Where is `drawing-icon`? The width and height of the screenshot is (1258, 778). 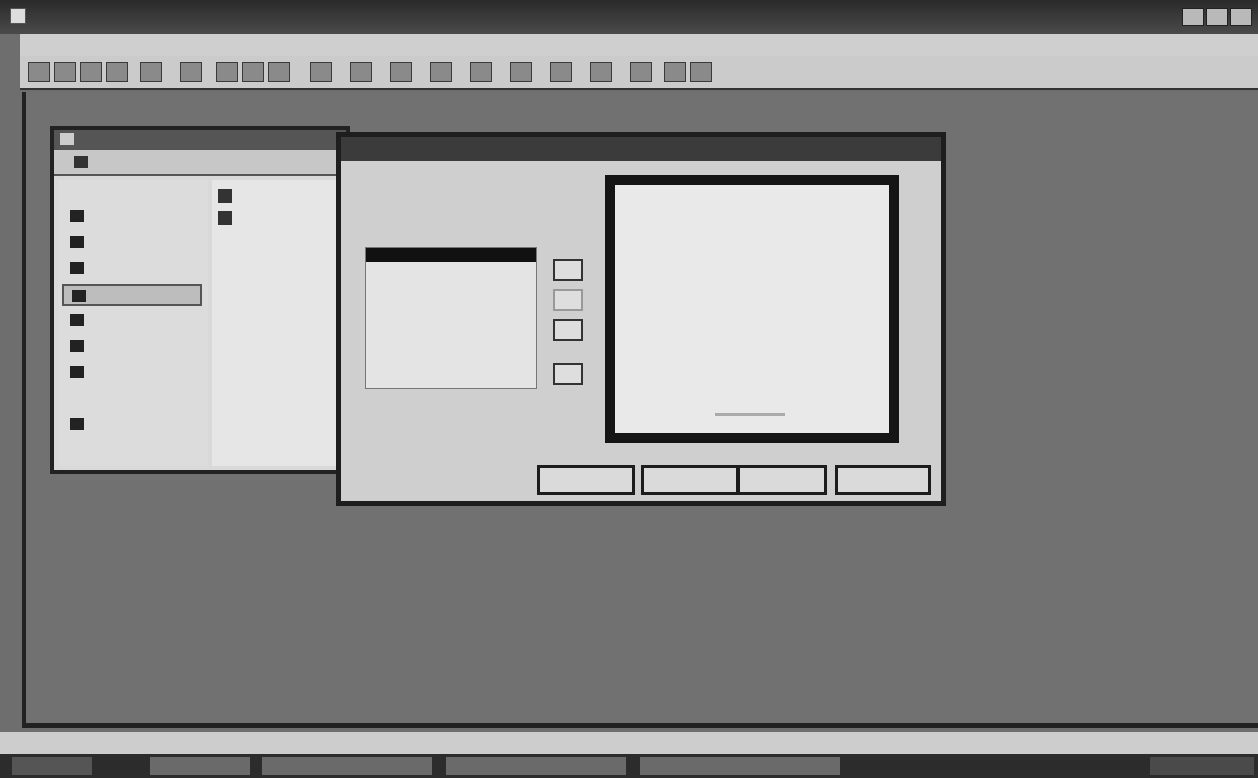 drawing-icon is located at coordinates (521, 72).